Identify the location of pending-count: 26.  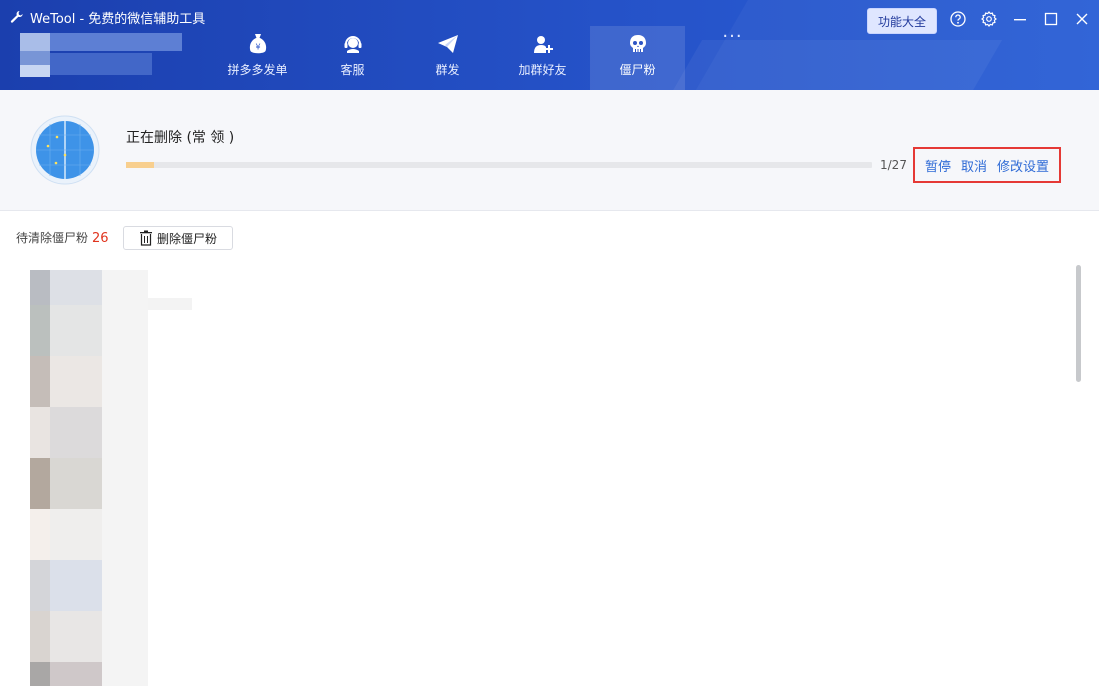
(100, 238).